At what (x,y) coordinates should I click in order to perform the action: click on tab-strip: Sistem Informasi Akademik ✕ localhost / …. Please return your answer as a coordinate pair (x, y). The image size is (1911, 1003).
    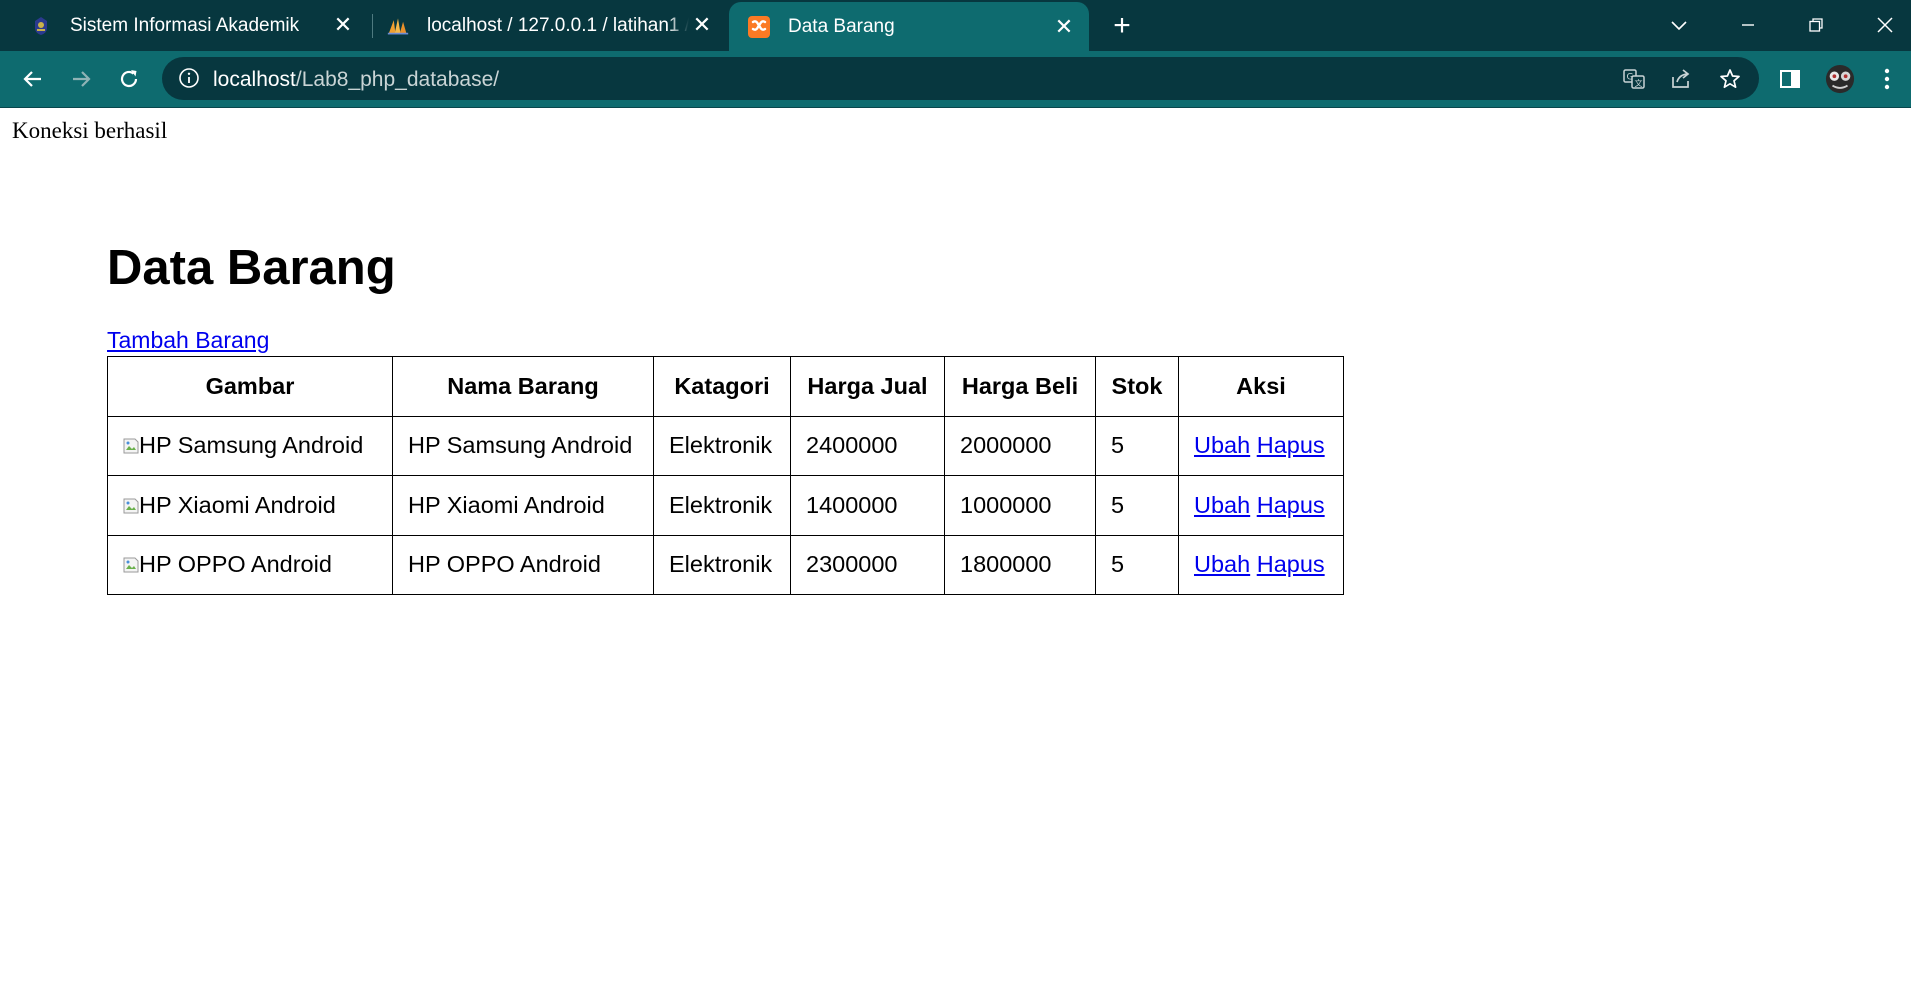
    Looking at the image, I should click on (955, 25).